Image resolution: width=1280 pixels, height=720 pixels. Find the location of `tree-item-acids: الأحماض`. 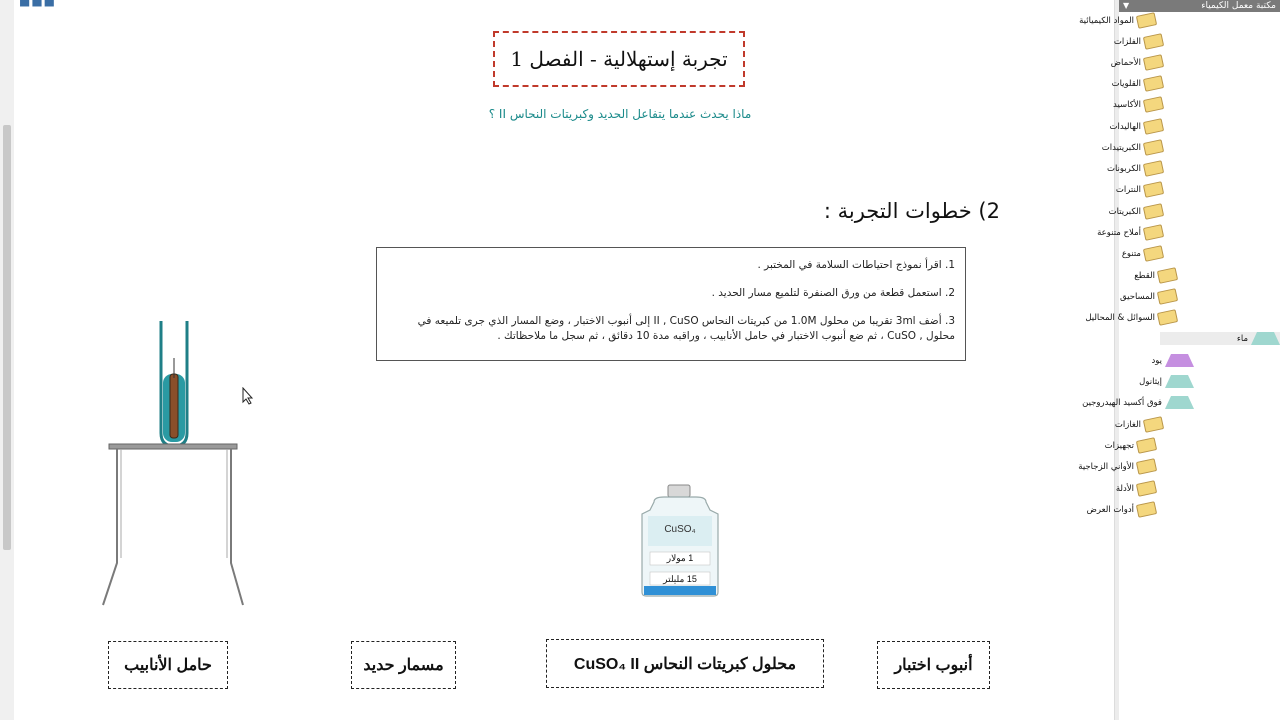

tree-item-acids: الأحماض is located at coordinates (1138, 62).